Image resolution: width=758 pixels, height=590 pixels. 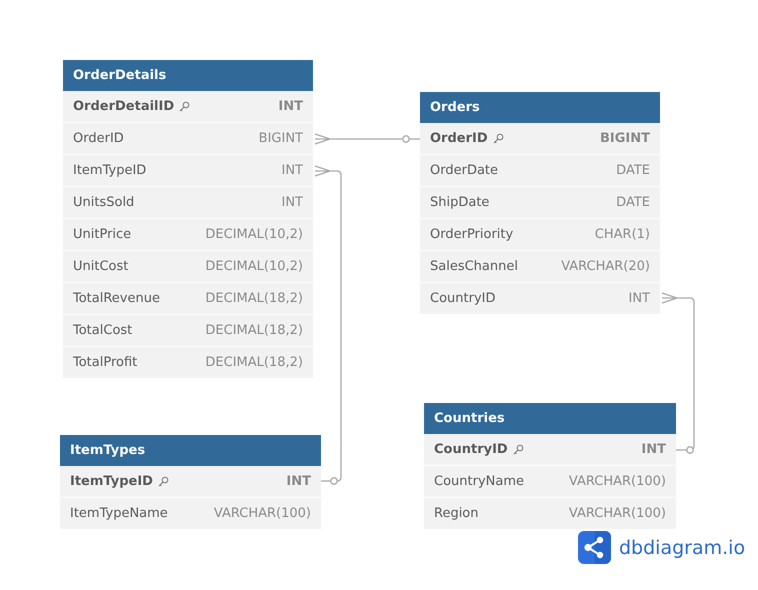 What do you see at coordinates (105, 362) in the screenshot?
I see `field-name: TotalProfit` at bounding box center [105, 362].